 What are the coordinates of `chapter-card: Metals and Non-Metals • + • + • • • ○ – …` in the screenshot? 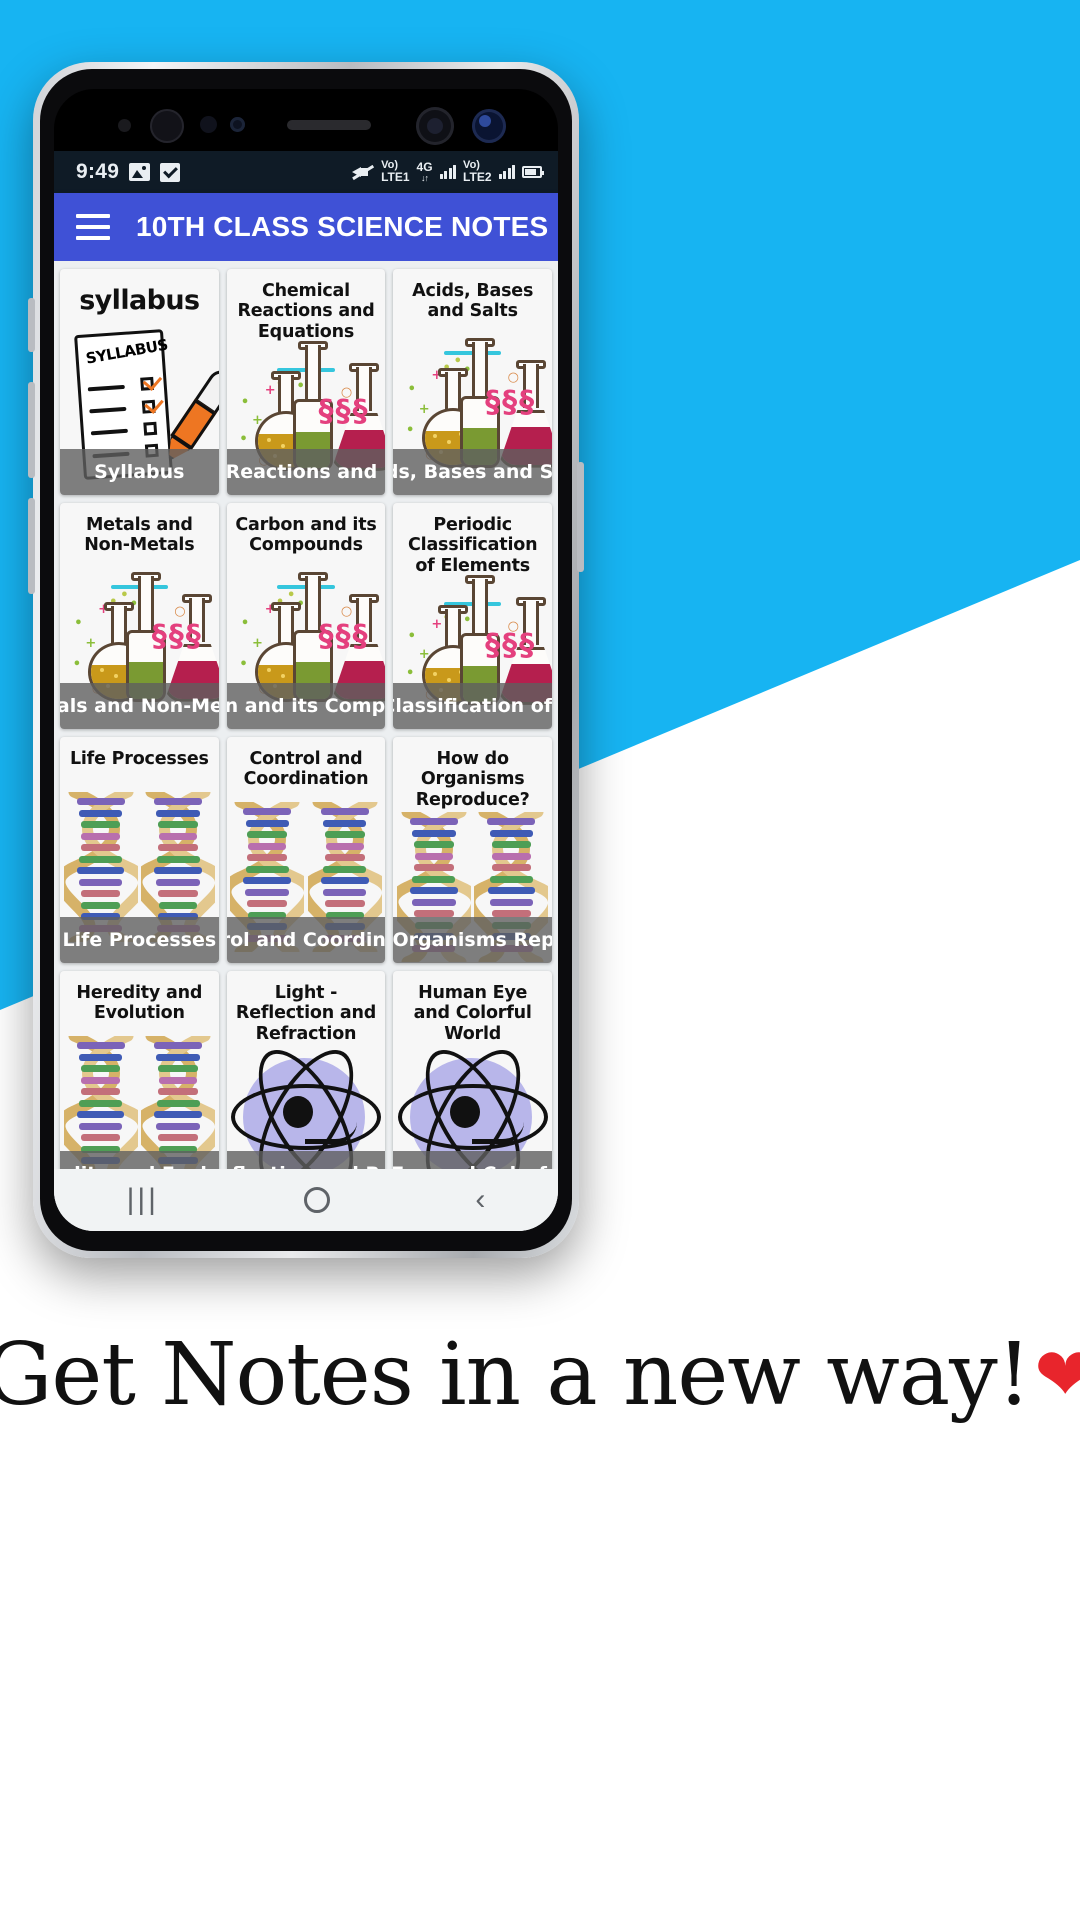 It's located at (139, 616).